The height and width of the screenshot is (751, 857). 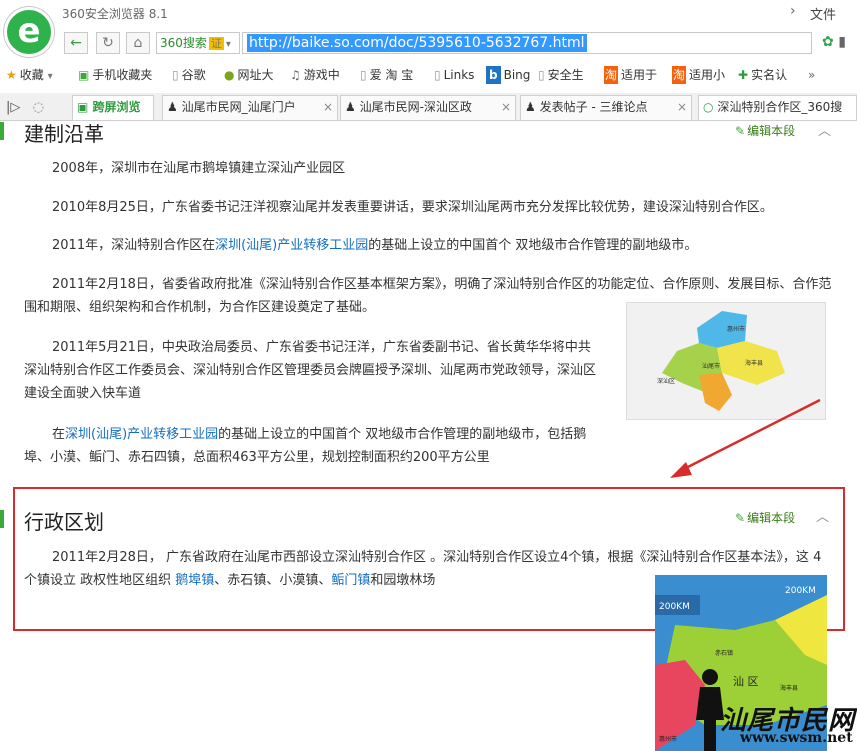 I want to click on menu-icon: ▮, so click(x=842, y=42).